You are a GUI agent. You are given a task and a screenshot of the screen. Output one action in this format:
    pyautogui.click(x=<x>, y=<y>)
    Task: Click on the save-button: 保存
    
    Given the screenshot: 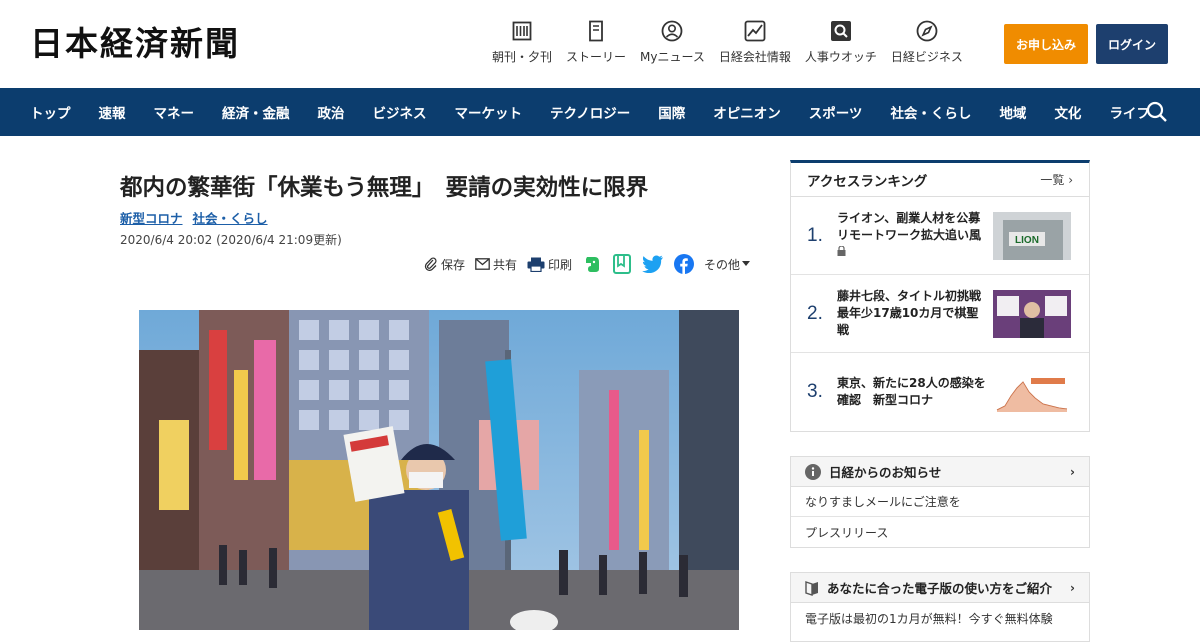 What is the action you would take?
    pyautogui.click(x=444, y=264)
    